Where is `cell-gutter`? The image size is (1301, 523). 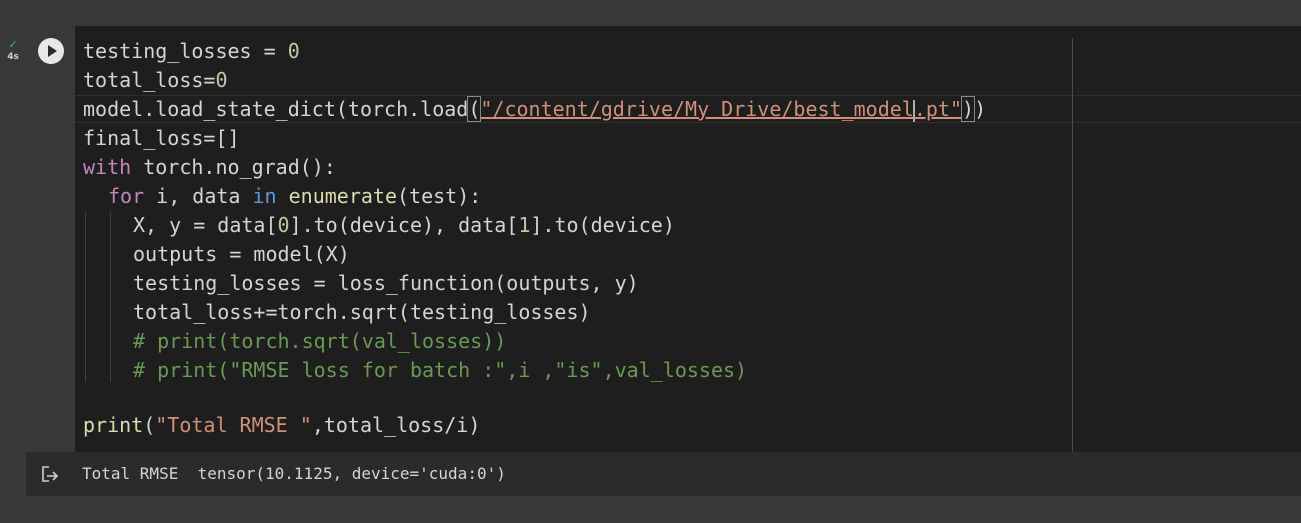
cell-gutter is located at coordinates (50, 239).